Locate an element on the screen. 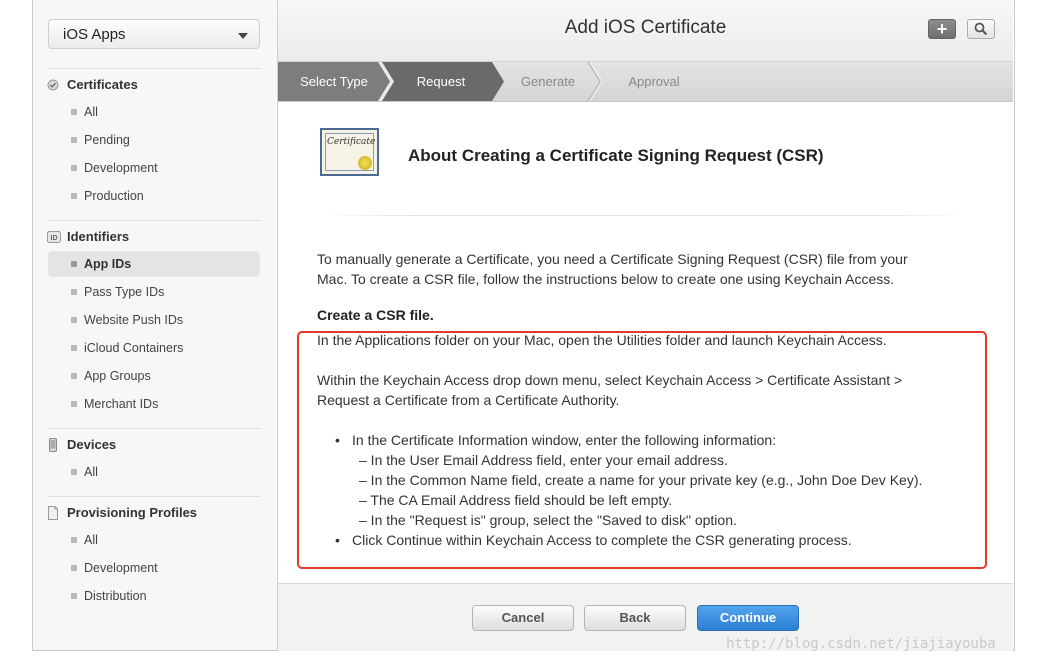 The height and width of the screenshot is (666, 1056). sidebar-item-profiles-distribution: Distribution is located at coordinates (154, 596).